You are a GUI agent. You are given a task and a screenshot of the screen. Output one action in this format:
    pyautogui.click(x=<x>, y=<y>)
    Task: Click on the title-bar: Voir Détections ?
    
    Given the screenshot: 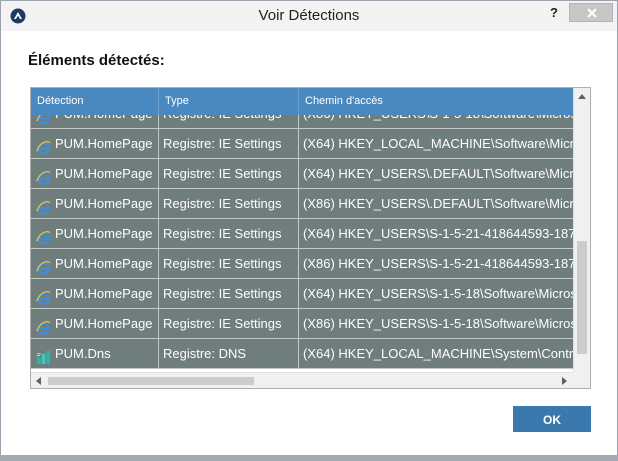 What is the action you would take?
    pyautogui.click(x=309, y=16)
    